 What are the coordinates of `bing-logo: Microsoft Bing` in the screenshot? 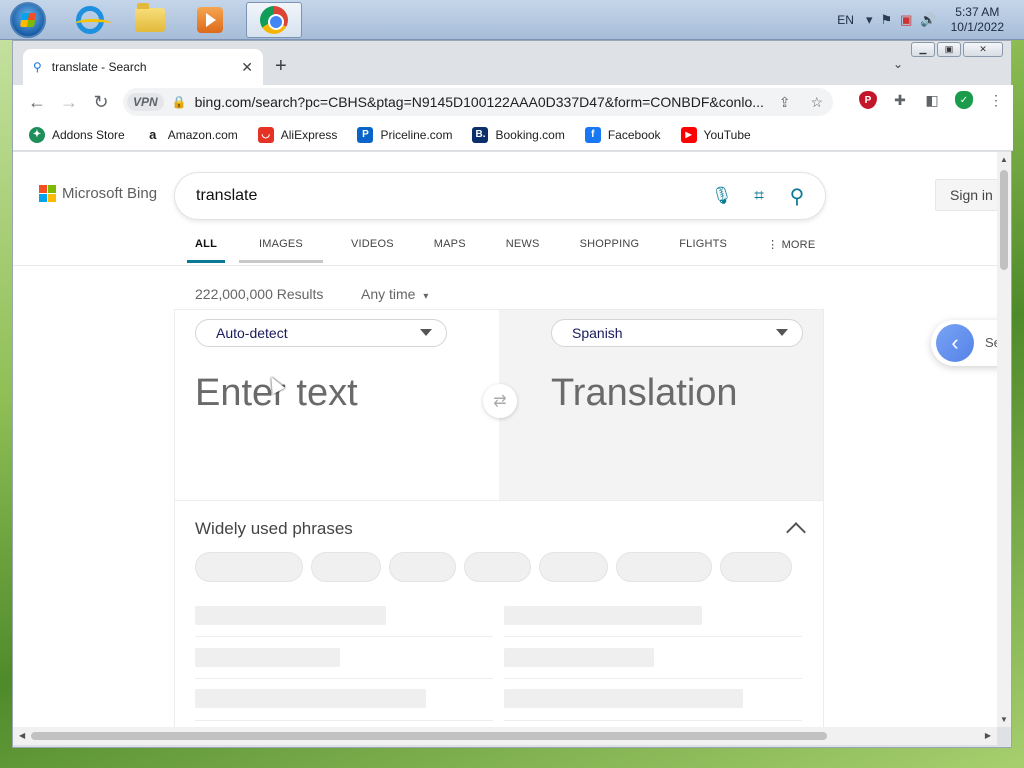 It's located at (98, 193).